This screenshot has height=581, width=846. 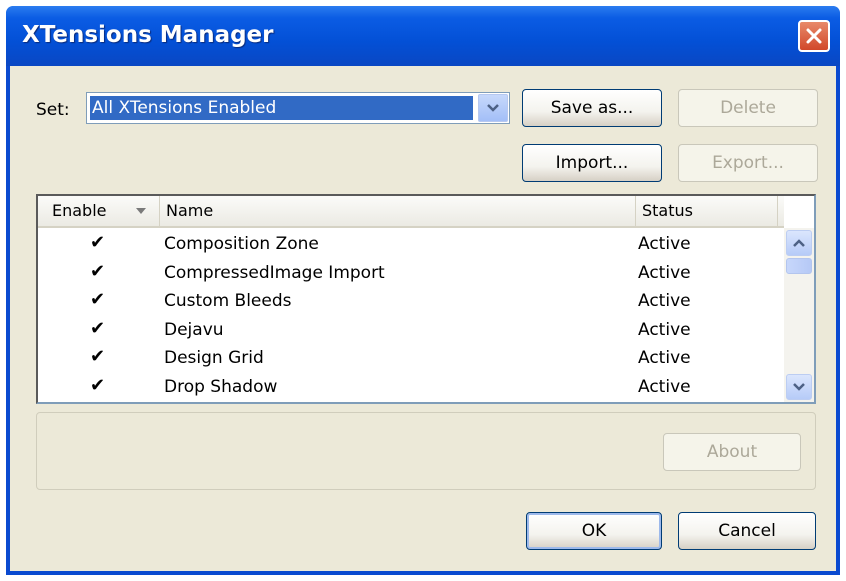 What do you see at coordinates (426, 451) in the screenshot?
I see `about-panel: About` at bounding box center [426, 451].